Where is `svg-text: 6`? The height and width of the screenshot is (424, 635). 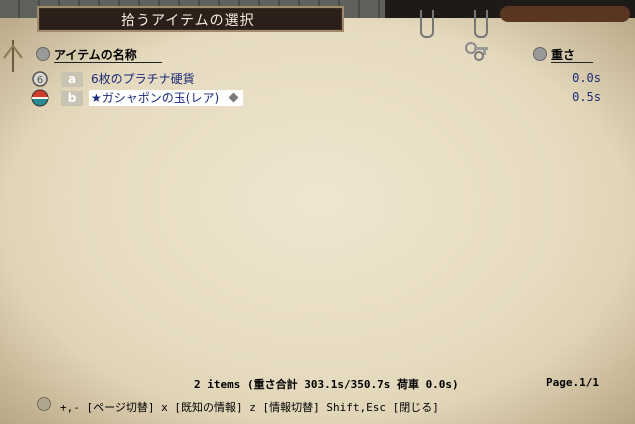
svg-text: 6 is located at coordinates (40, 80).